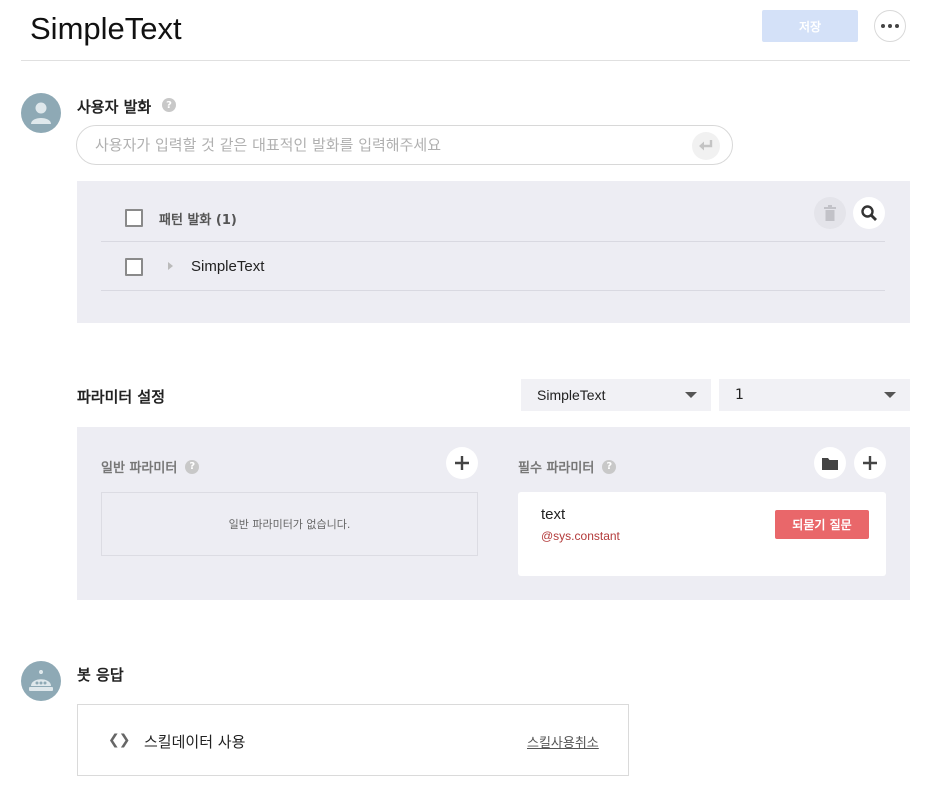 The height and width of the screenshot is (790, 925). What do you see at coordinates (375, 145) in the screenshot?
I see `utterance-input` at bounding box center [375, 145].